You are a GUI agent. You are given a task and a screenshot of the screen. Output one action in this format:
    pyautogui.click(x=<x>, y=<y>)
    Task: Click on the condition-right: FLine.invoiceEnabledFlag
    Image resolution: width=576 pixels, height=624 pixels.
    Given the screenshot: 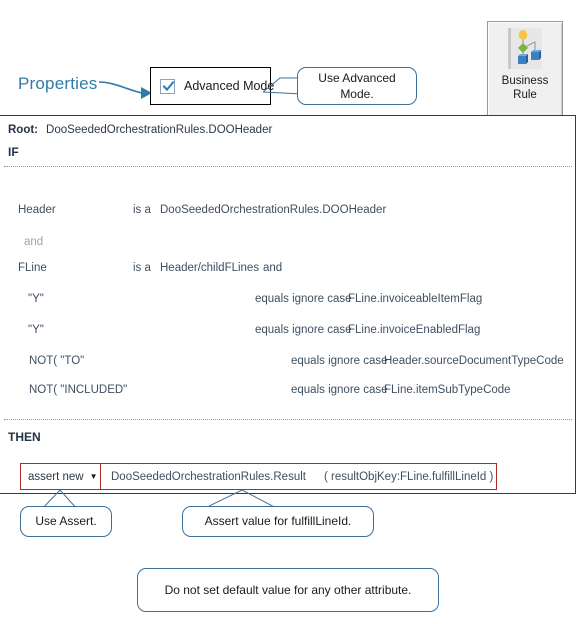 What is the action you would take?
    pyautogui.click(x=414, y=330)
    